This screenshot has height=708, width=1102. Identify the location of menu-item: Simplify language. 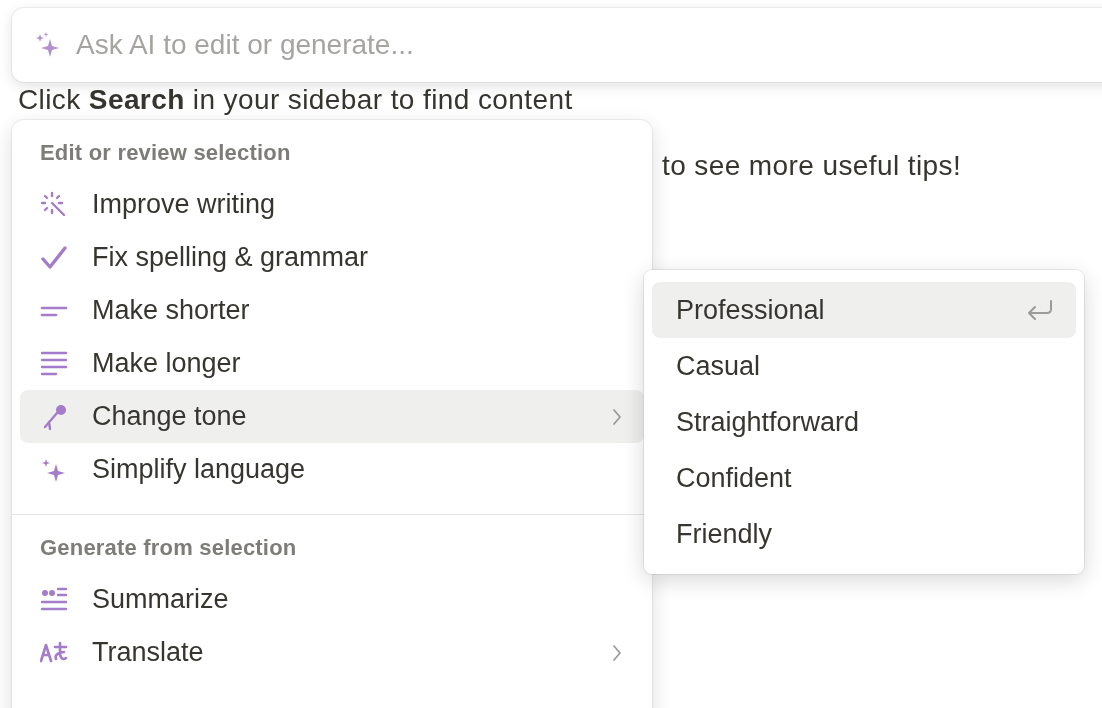
(332, 469).